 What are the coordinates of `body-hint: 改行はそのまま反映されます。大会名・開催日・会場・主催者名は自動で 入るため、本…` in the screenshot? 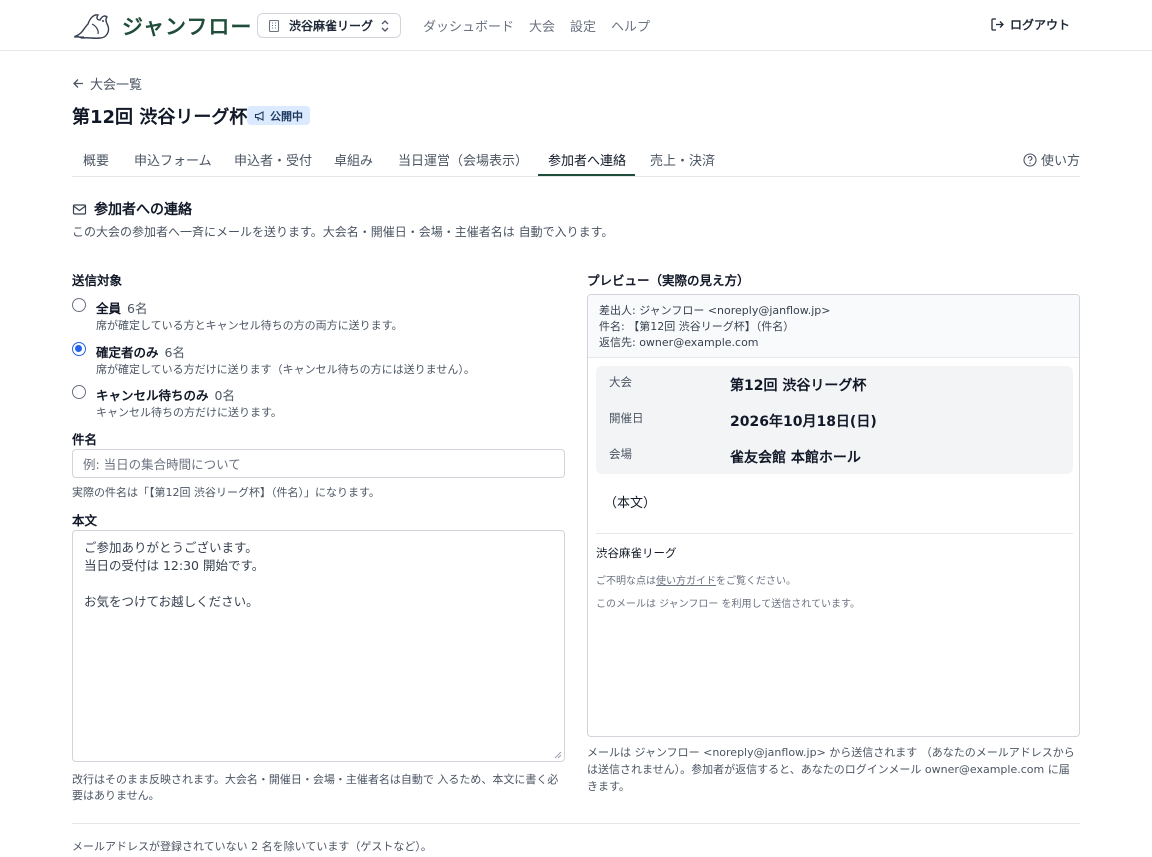 It's located at (315, 787).